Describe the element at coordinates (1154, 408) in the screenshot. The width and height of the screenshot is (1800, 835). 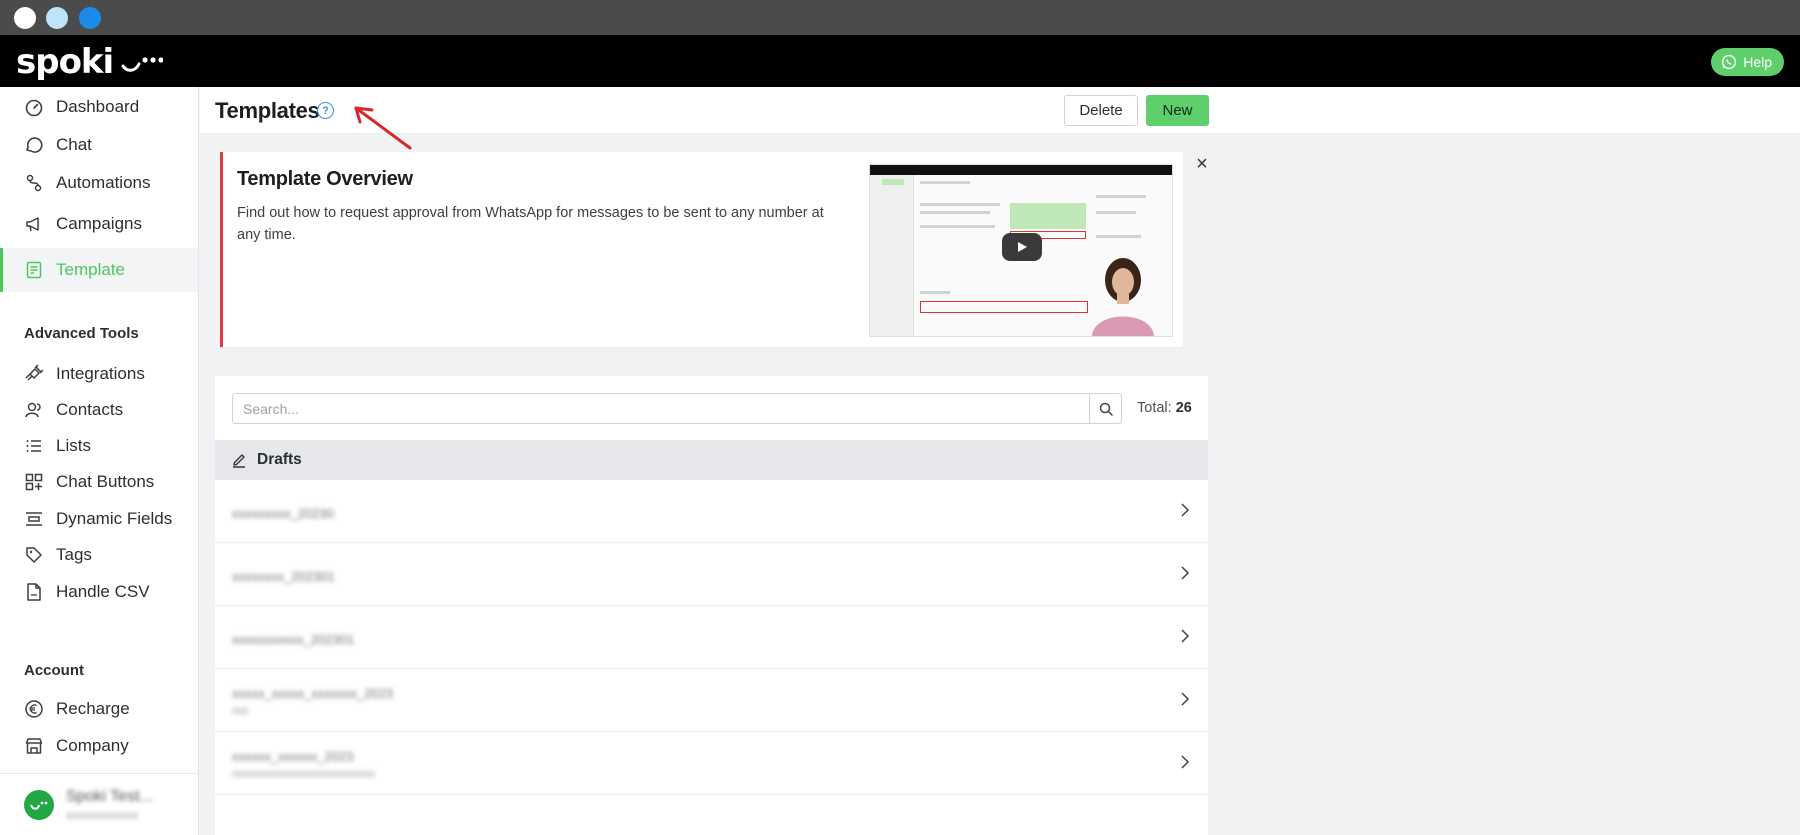
I see `total-label: Total:` at that location.